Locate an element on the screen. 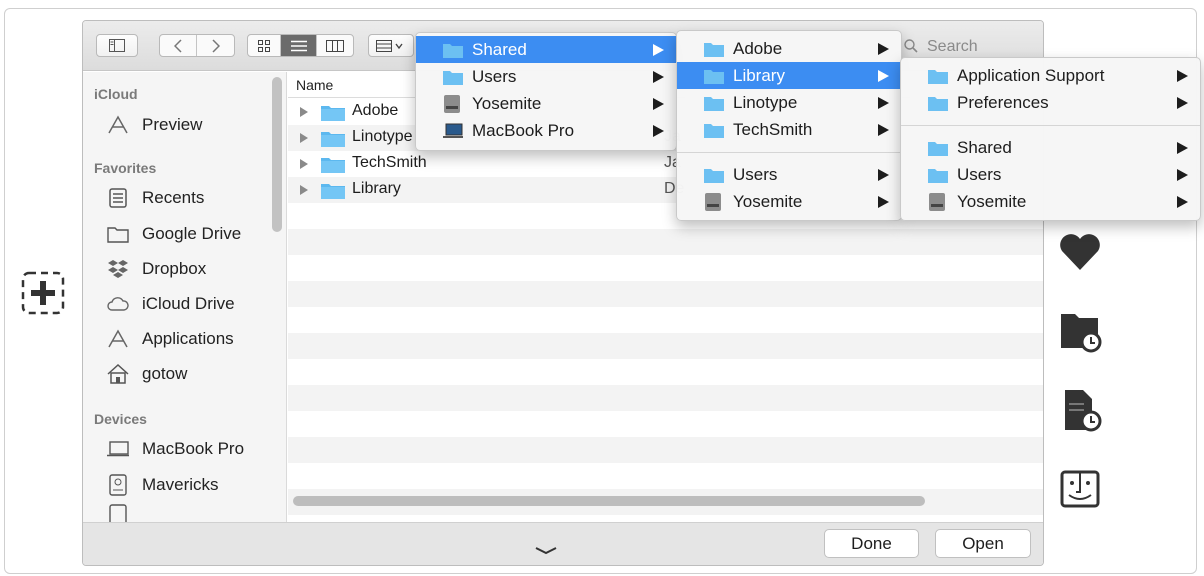 This screenshot has width=1204, height=576. add-icon is located at coordinates (43, 293).